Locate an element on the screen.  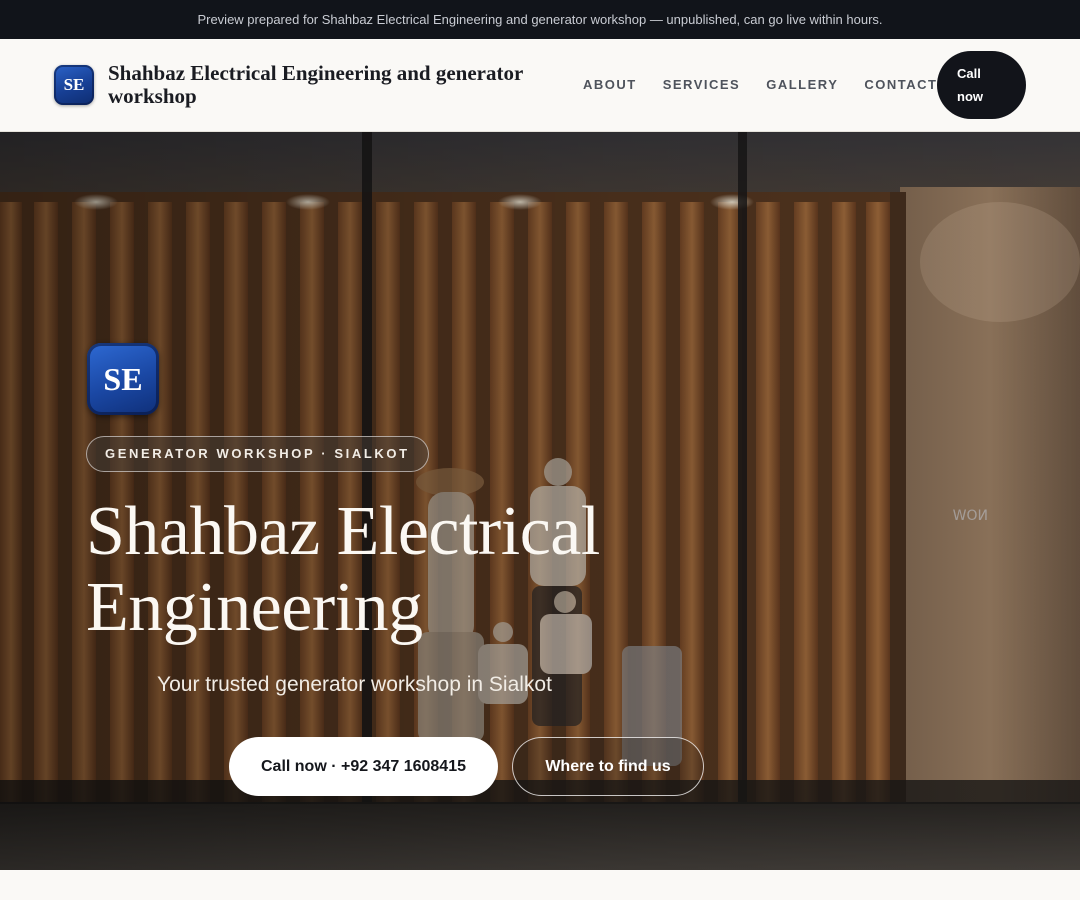
hero-logo-badge: SE is located at coordinates (123, 379).